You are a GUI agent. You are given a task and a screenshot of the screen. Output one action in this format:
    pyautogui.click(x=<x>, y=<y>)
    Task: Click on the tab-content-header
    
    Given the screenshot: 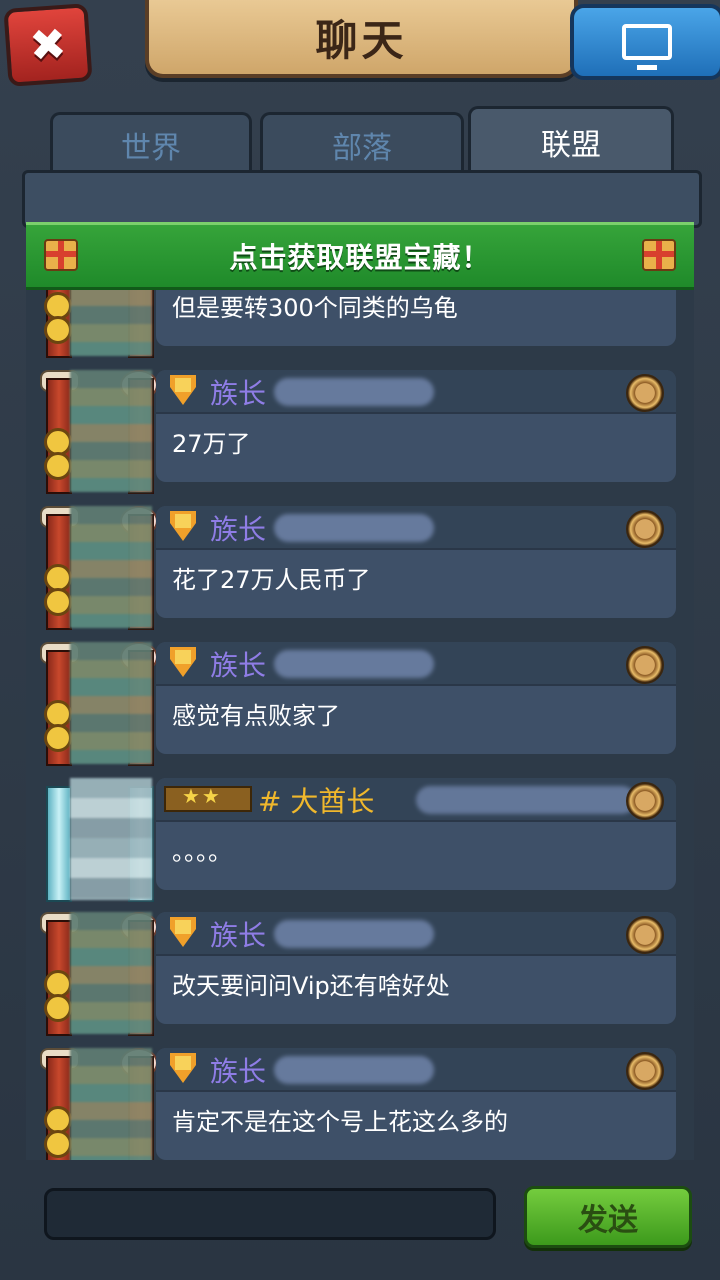 What is the action you would take?
    pyautogui.click(x=362, y=199)
    